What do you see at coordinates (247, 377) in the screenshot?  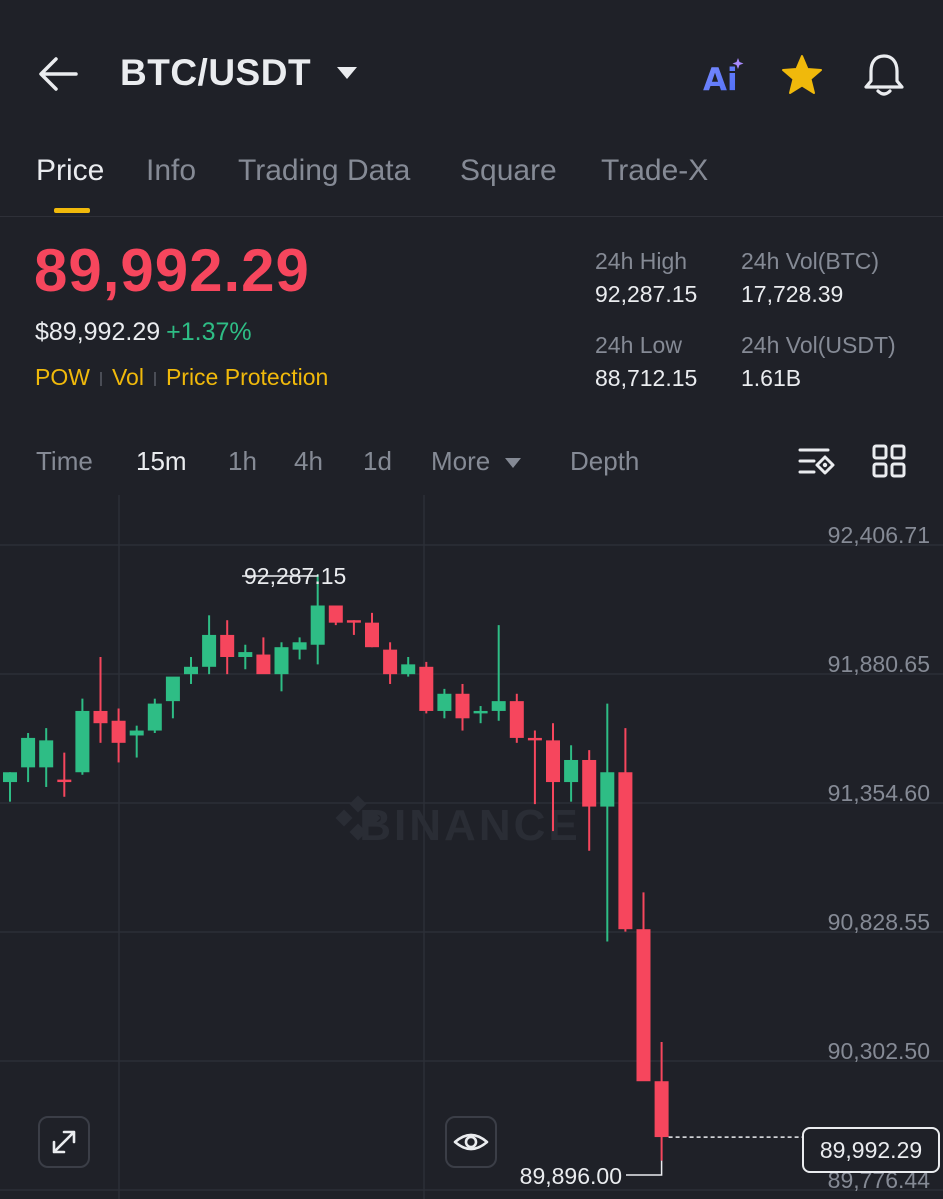 I see `tag-price-protection: Price Protection` at bounding box center [247, 377].